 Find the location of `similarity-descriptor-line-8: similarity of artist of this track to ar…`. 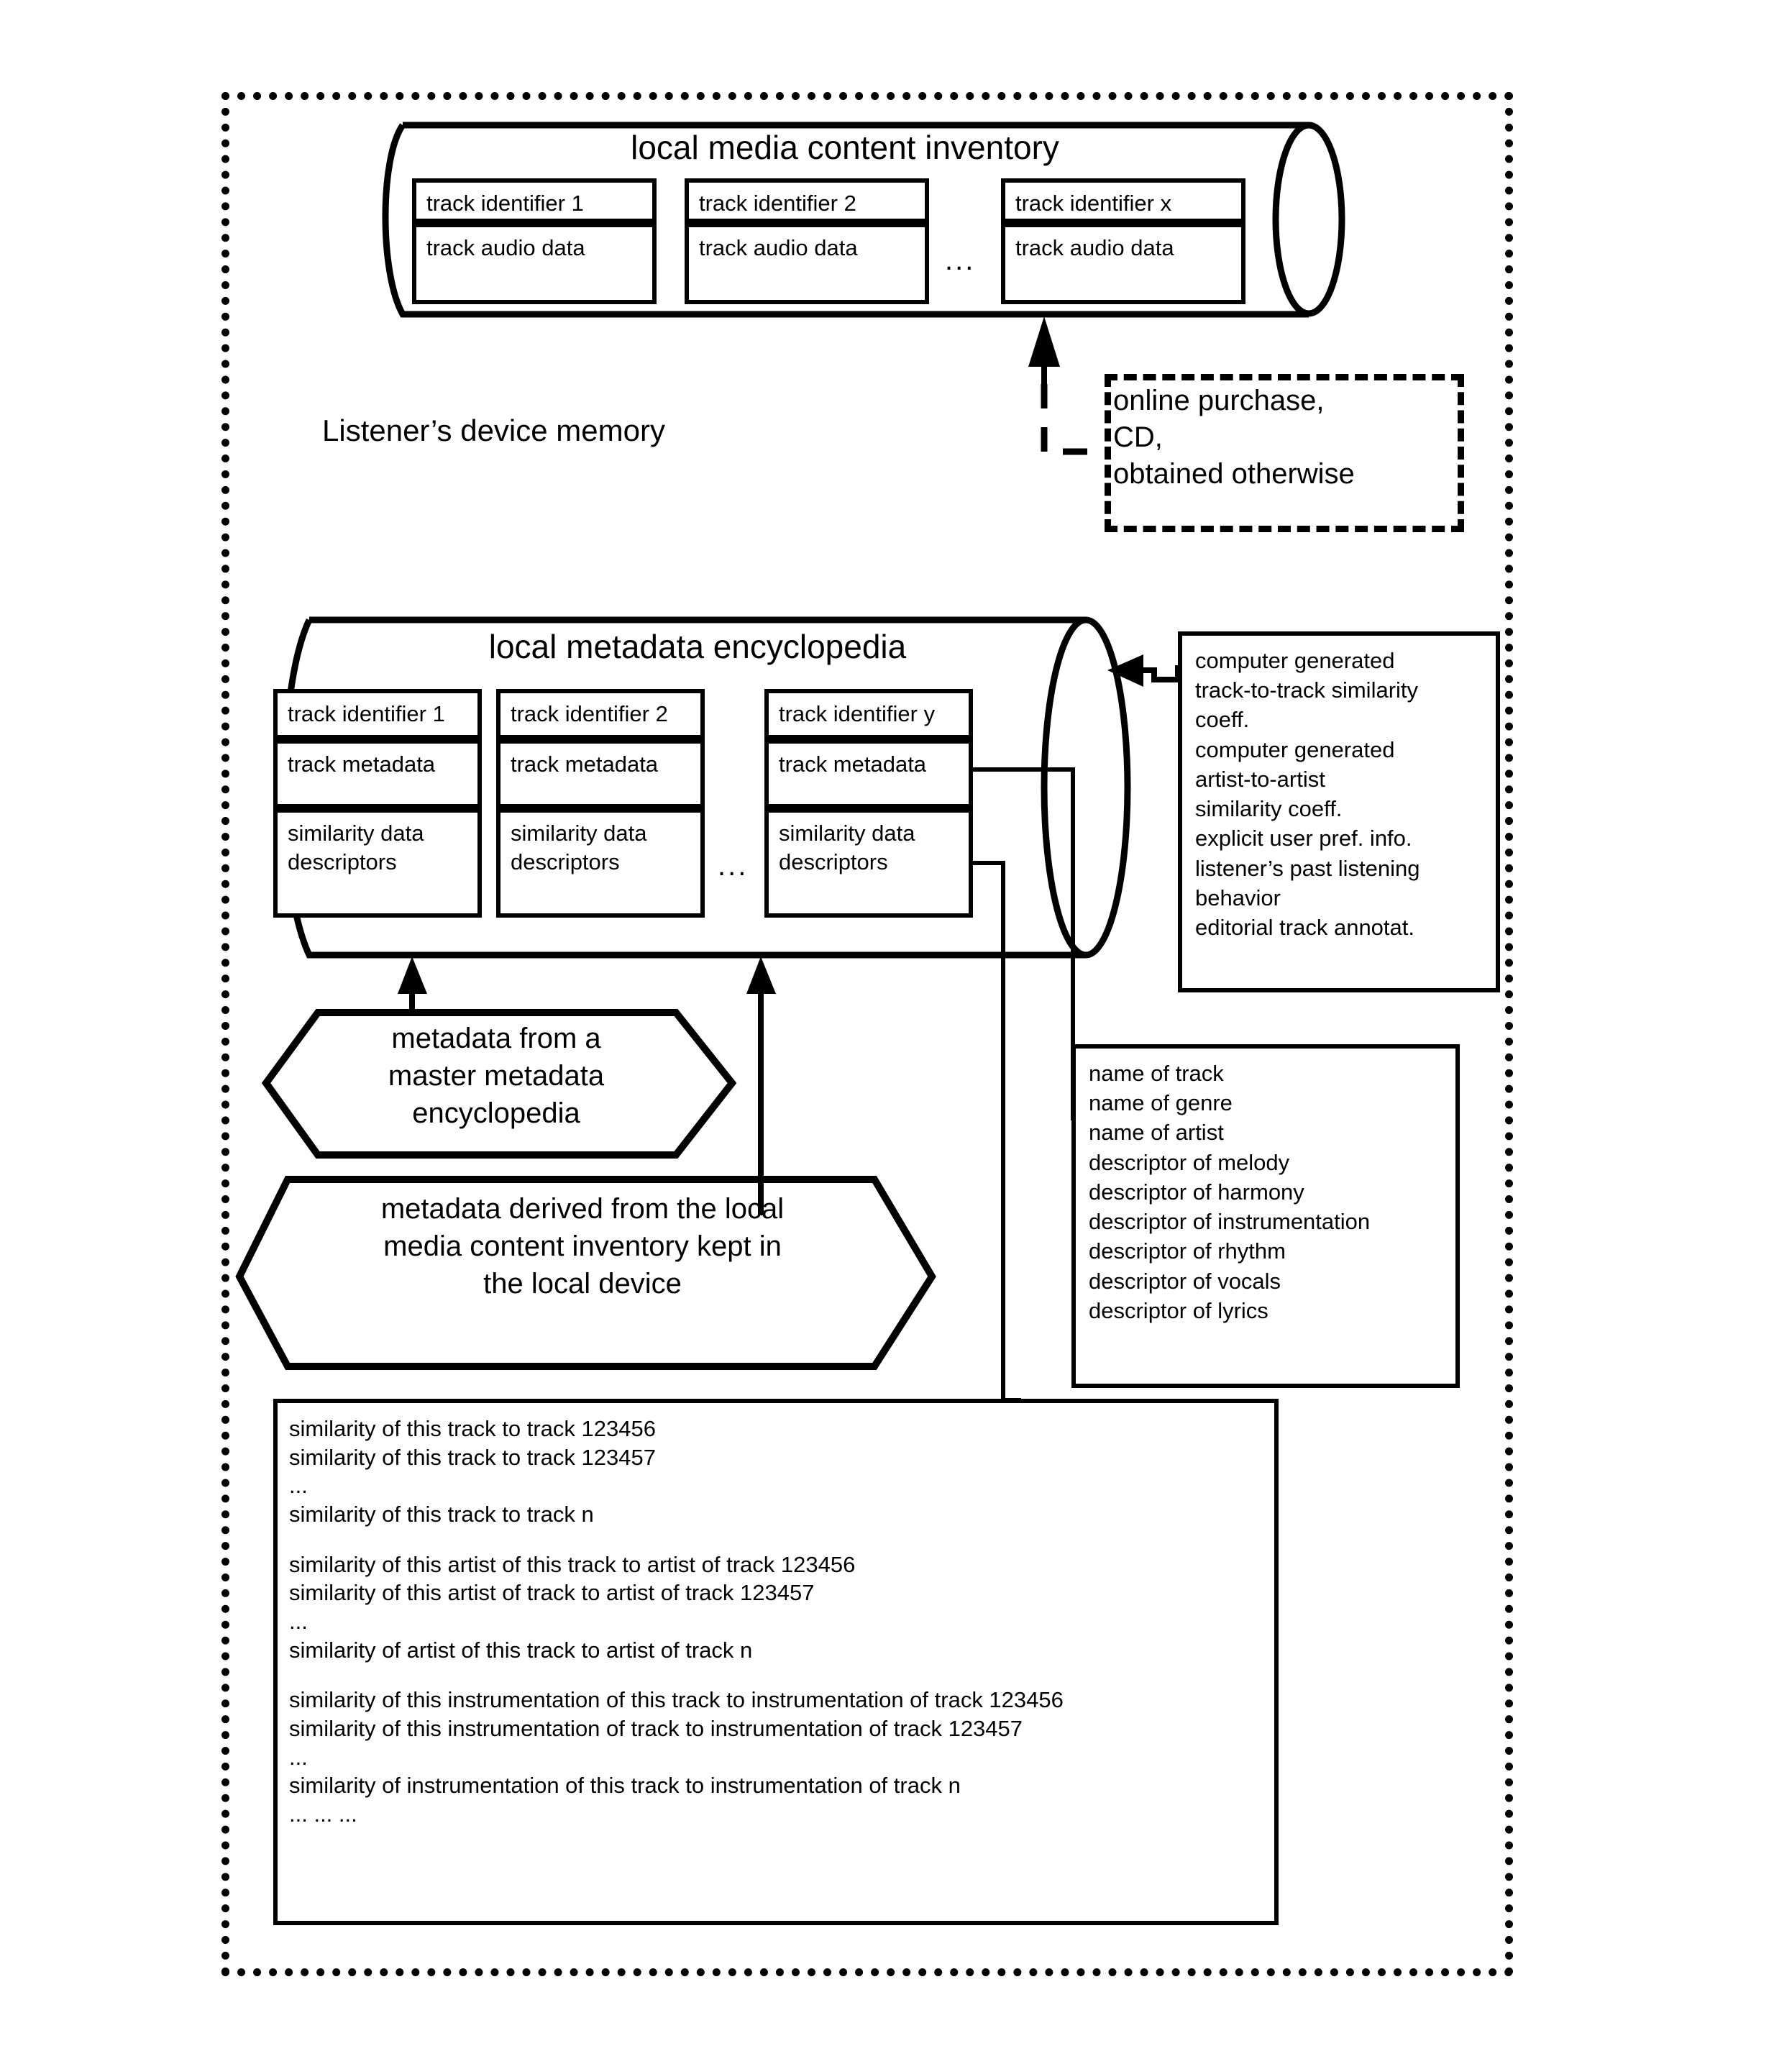

similarity-descriptor-line-8: similarity of artist of this track to ar… is located at coordinates (521, 1650).